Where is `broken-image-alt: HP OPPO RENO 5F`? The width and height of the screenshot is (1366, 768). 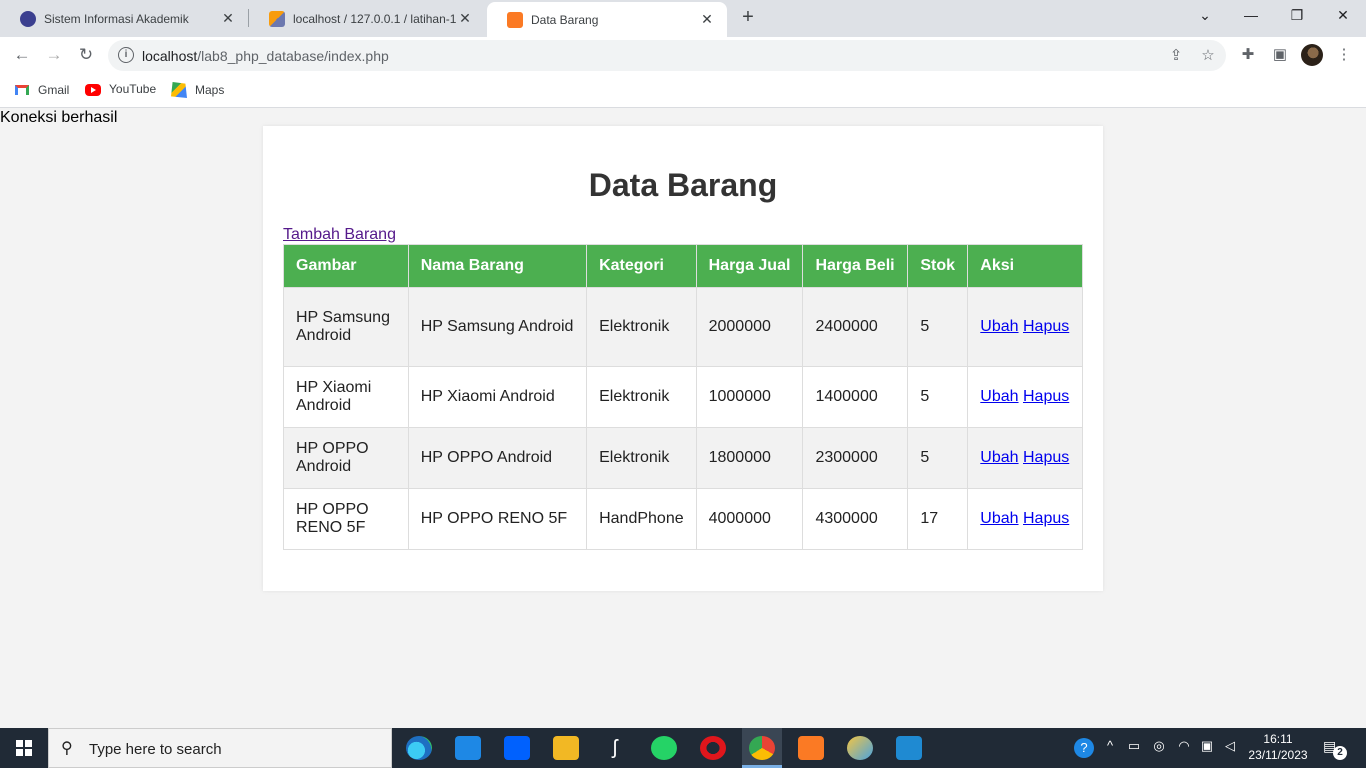 broken-image-alt: HP OPPO RENO 5F is located at coordinates (332, 518).